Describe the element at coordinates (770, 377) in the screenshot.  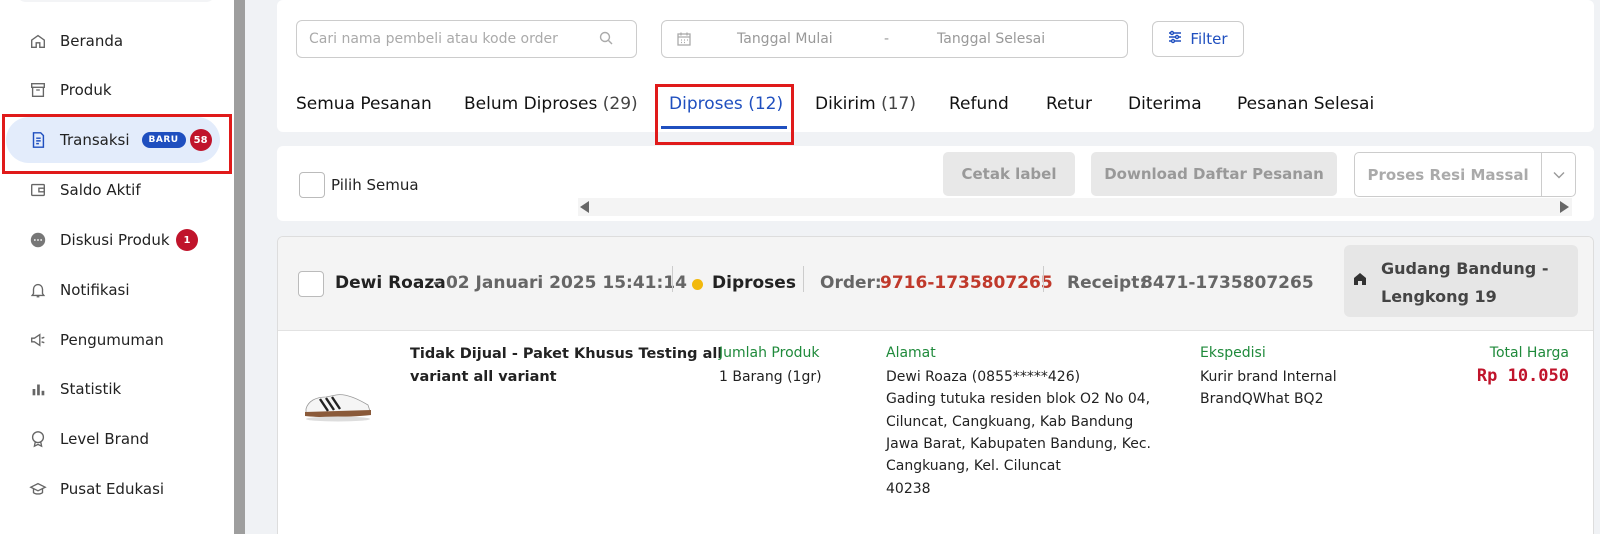
I see `quantity-value: 1 Barang (1gr)` at that location.